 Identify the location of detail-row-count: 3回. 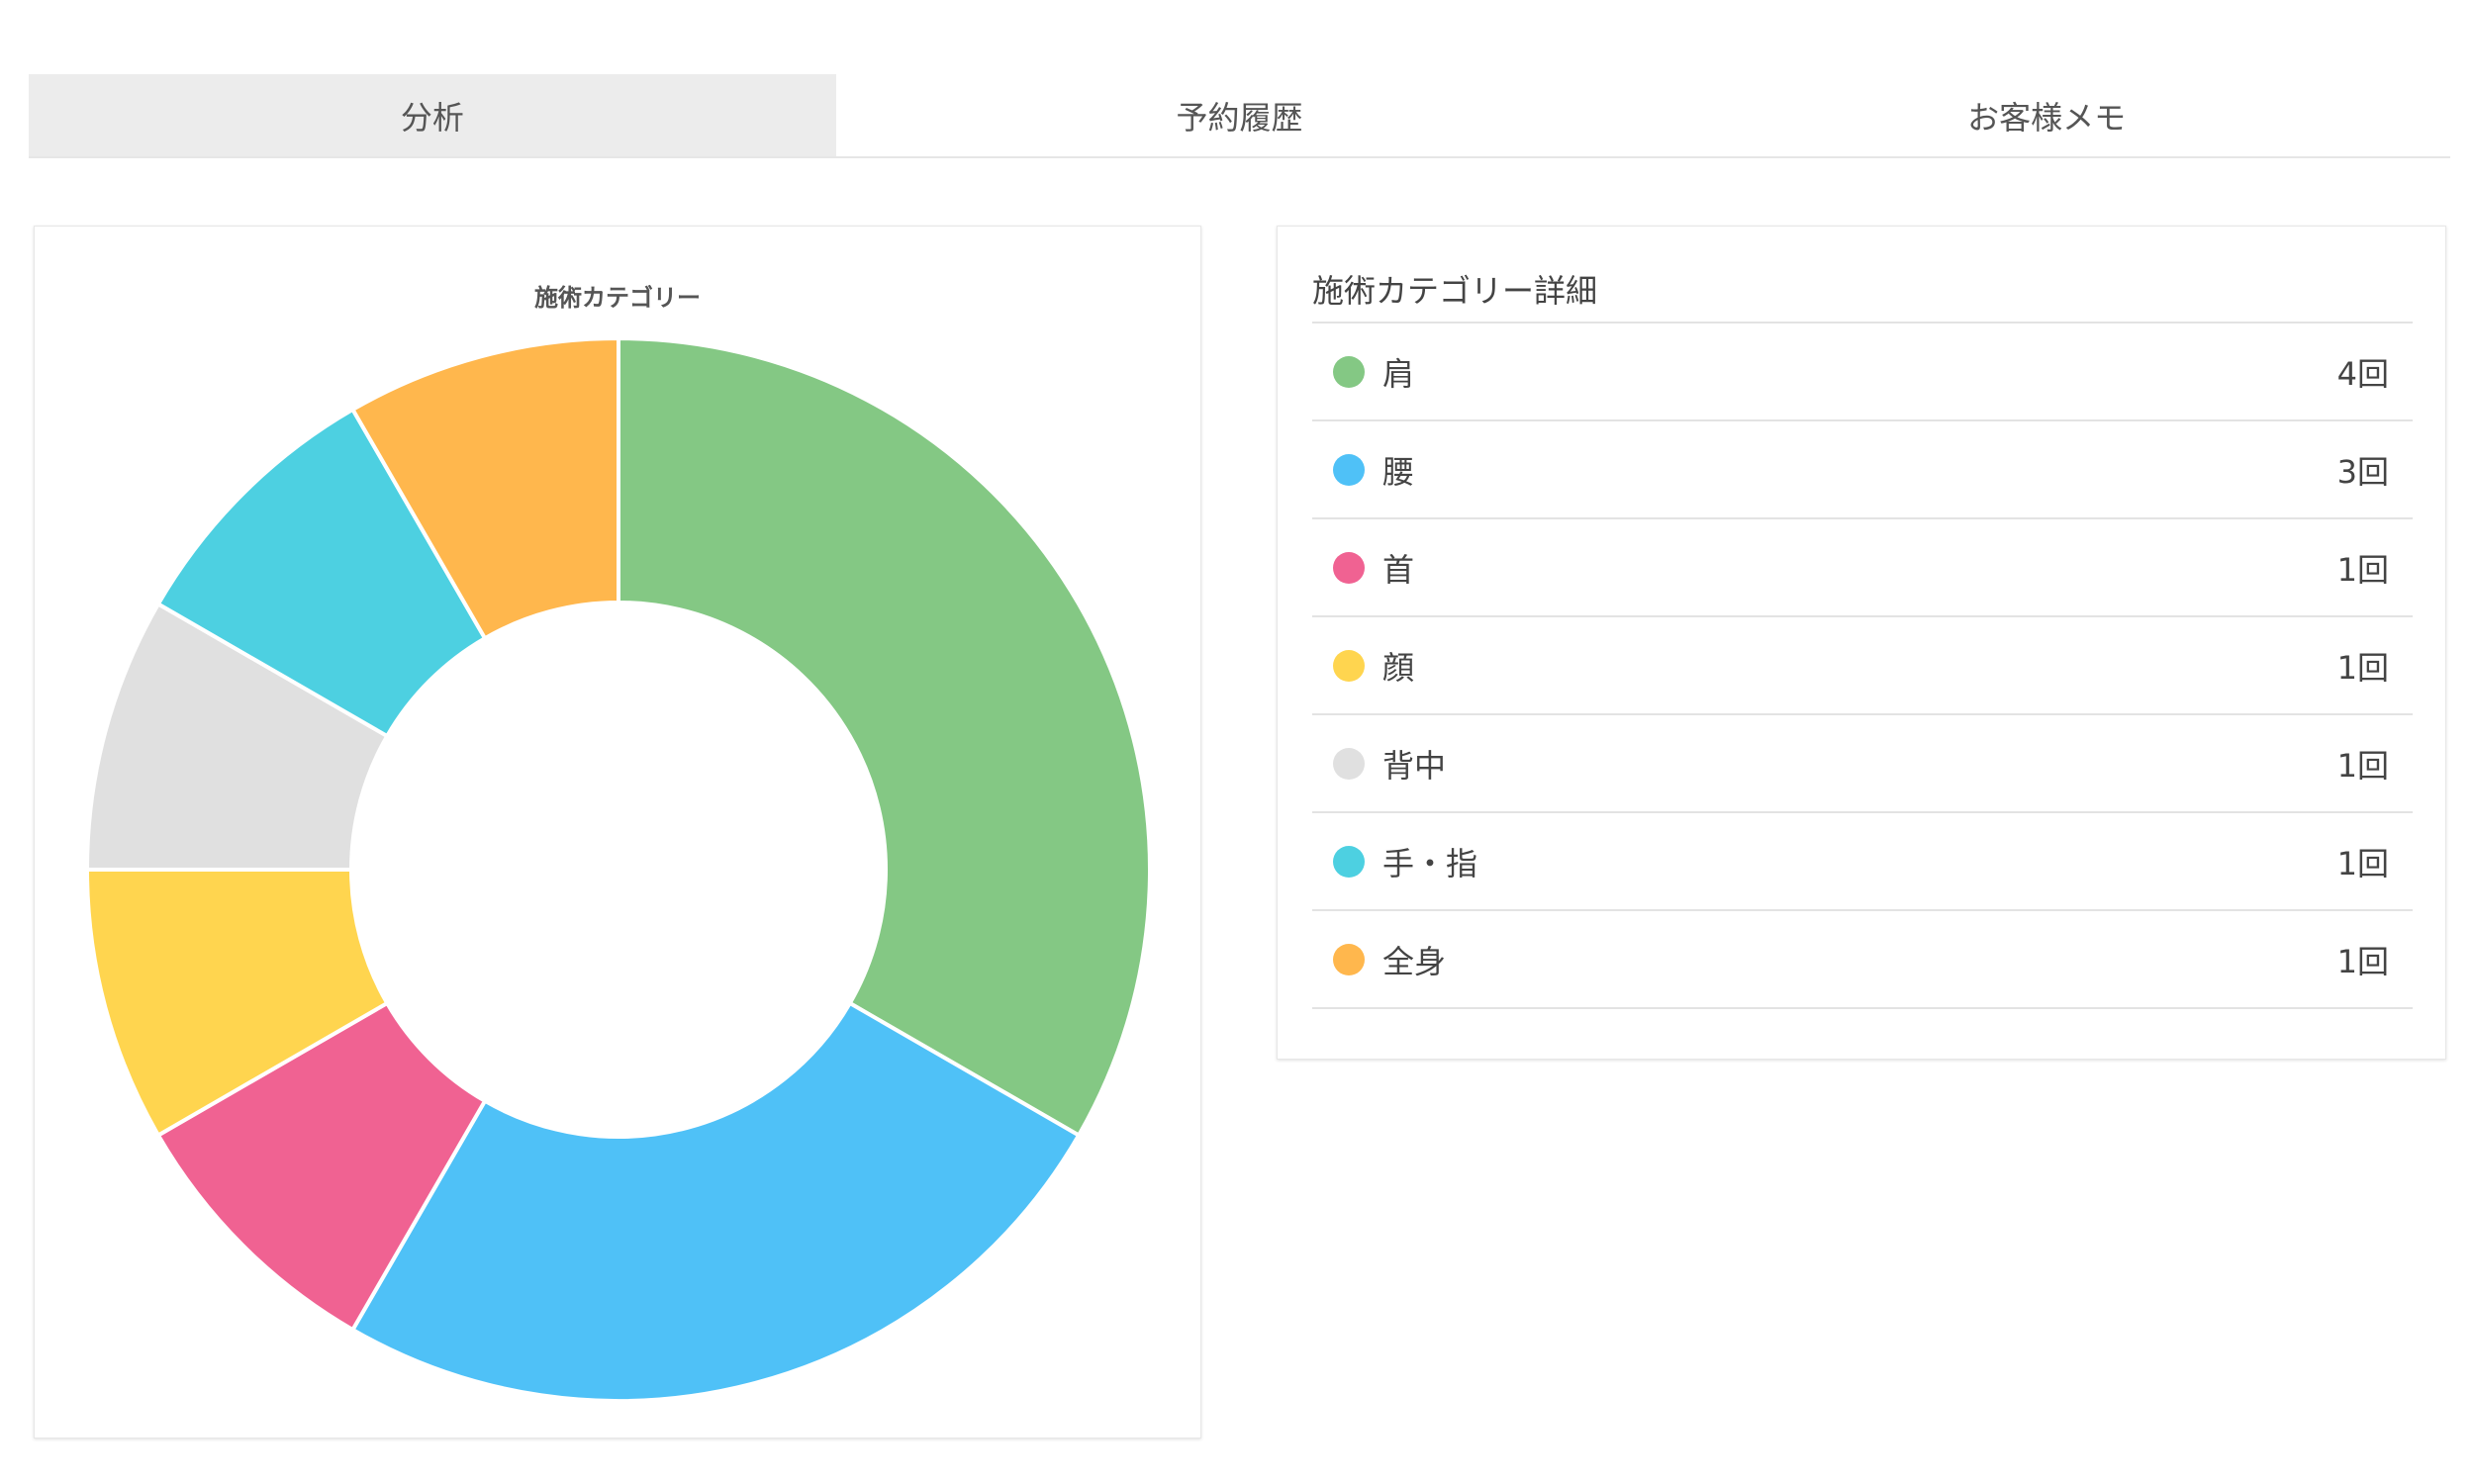
(2363, 471).